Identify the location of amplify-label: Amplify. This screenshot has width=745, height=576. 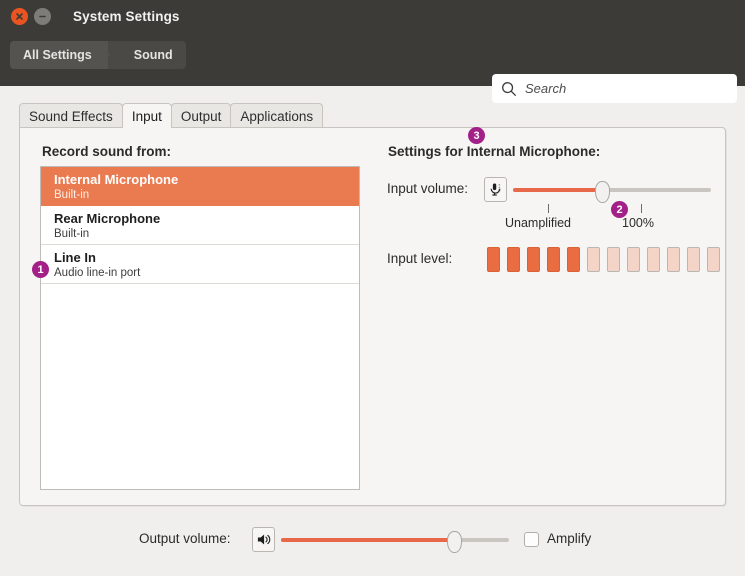
(569, 538).